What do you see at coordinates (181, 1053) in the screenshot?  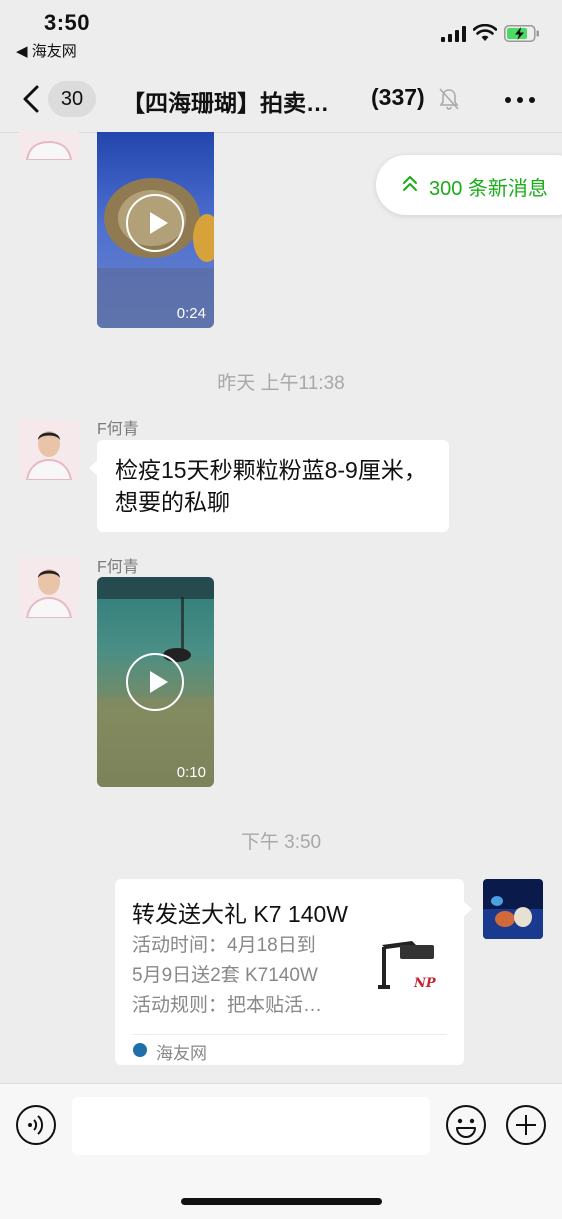 I see `card-source: 海友网` at bounding box center [181, 1053].